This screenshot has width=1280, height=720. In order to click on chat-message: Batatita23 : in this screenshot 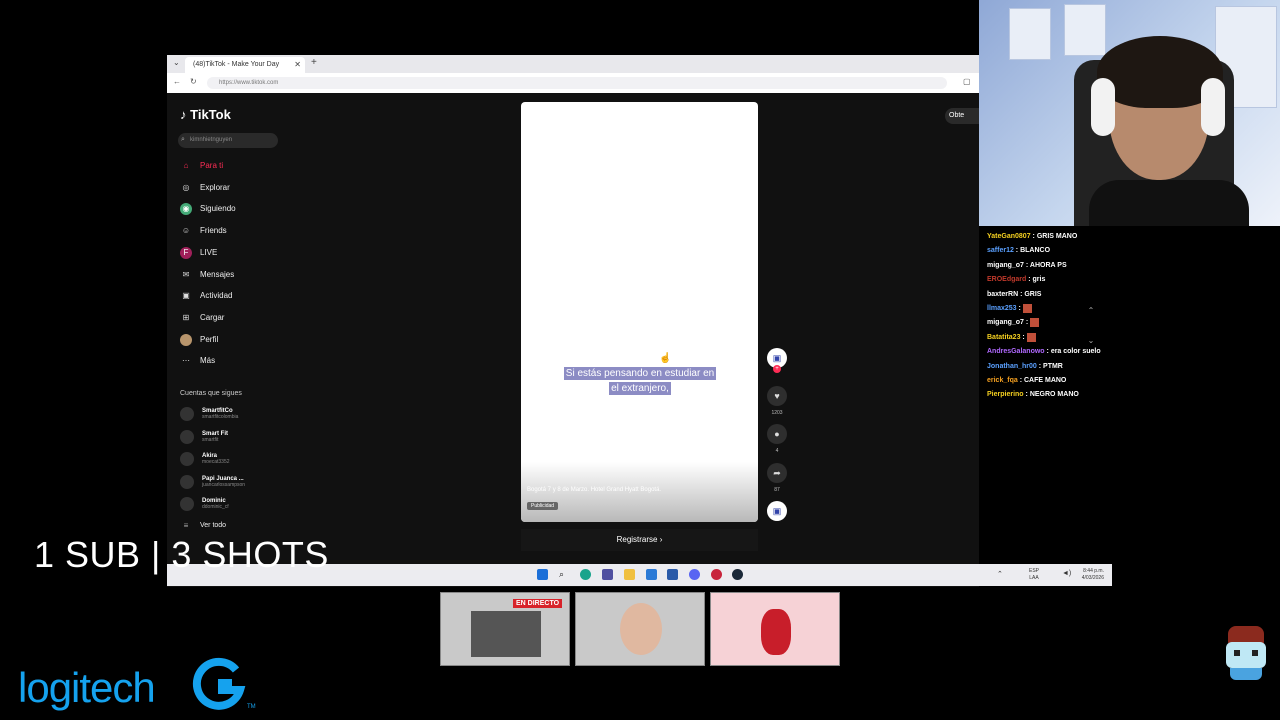, I will do `click(1052, 338)`.